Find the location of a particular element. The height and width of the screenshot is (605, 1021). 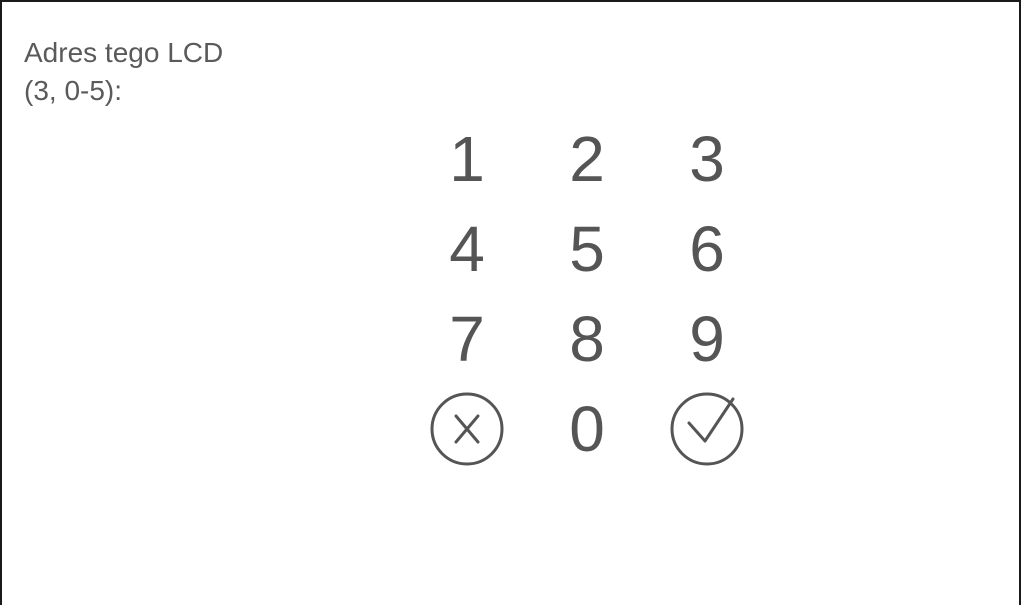

key-3: 3 is located at coordinates (707, 159).